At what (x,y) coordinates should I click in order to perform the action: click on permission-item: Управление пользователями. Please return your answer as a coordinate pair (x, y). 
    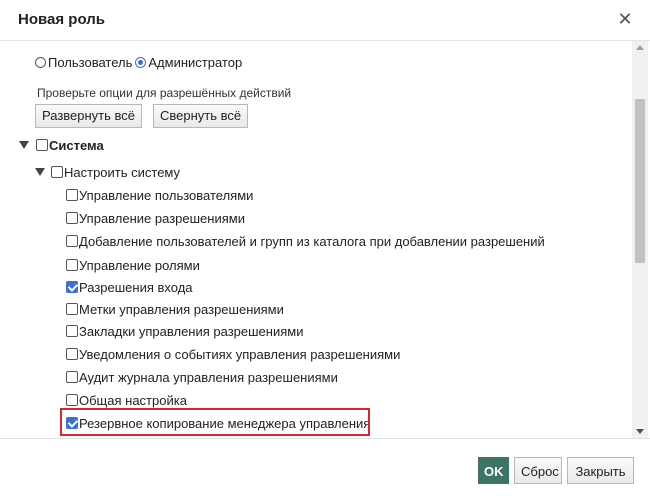
    Looking at the image, I should click on (159, 195).